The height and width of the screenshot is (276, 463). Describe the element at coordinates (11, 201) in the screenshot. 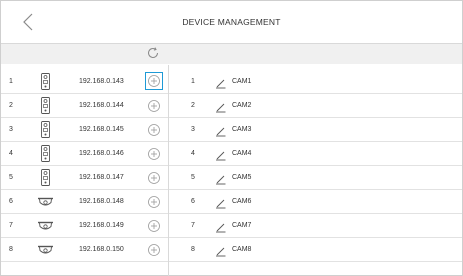

I see `device-index: 6` at that location.